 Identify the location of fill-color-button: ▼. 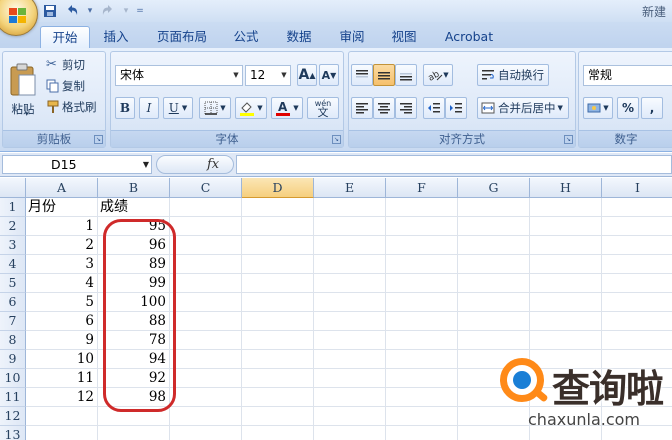
(251, 108).